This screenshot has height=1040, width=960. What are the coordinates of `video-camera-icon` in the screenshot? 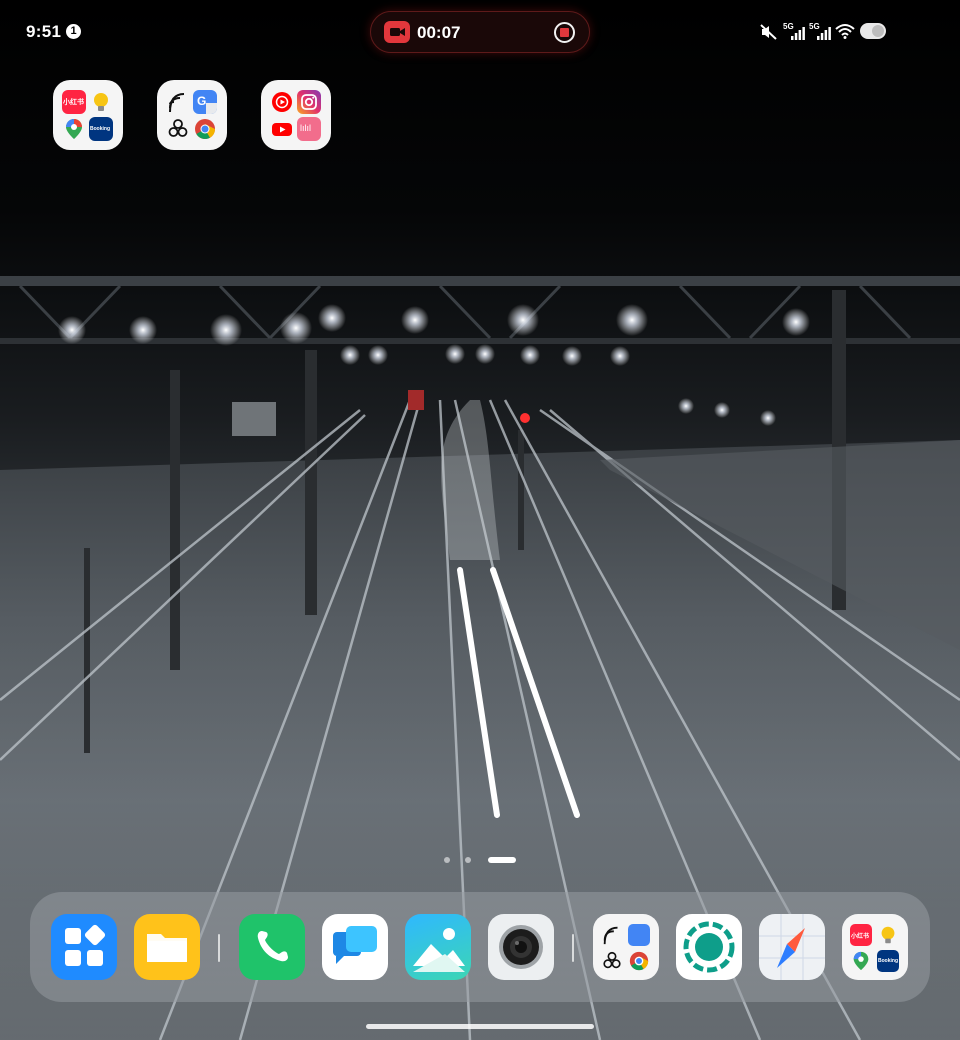 It's located at (397, 32).